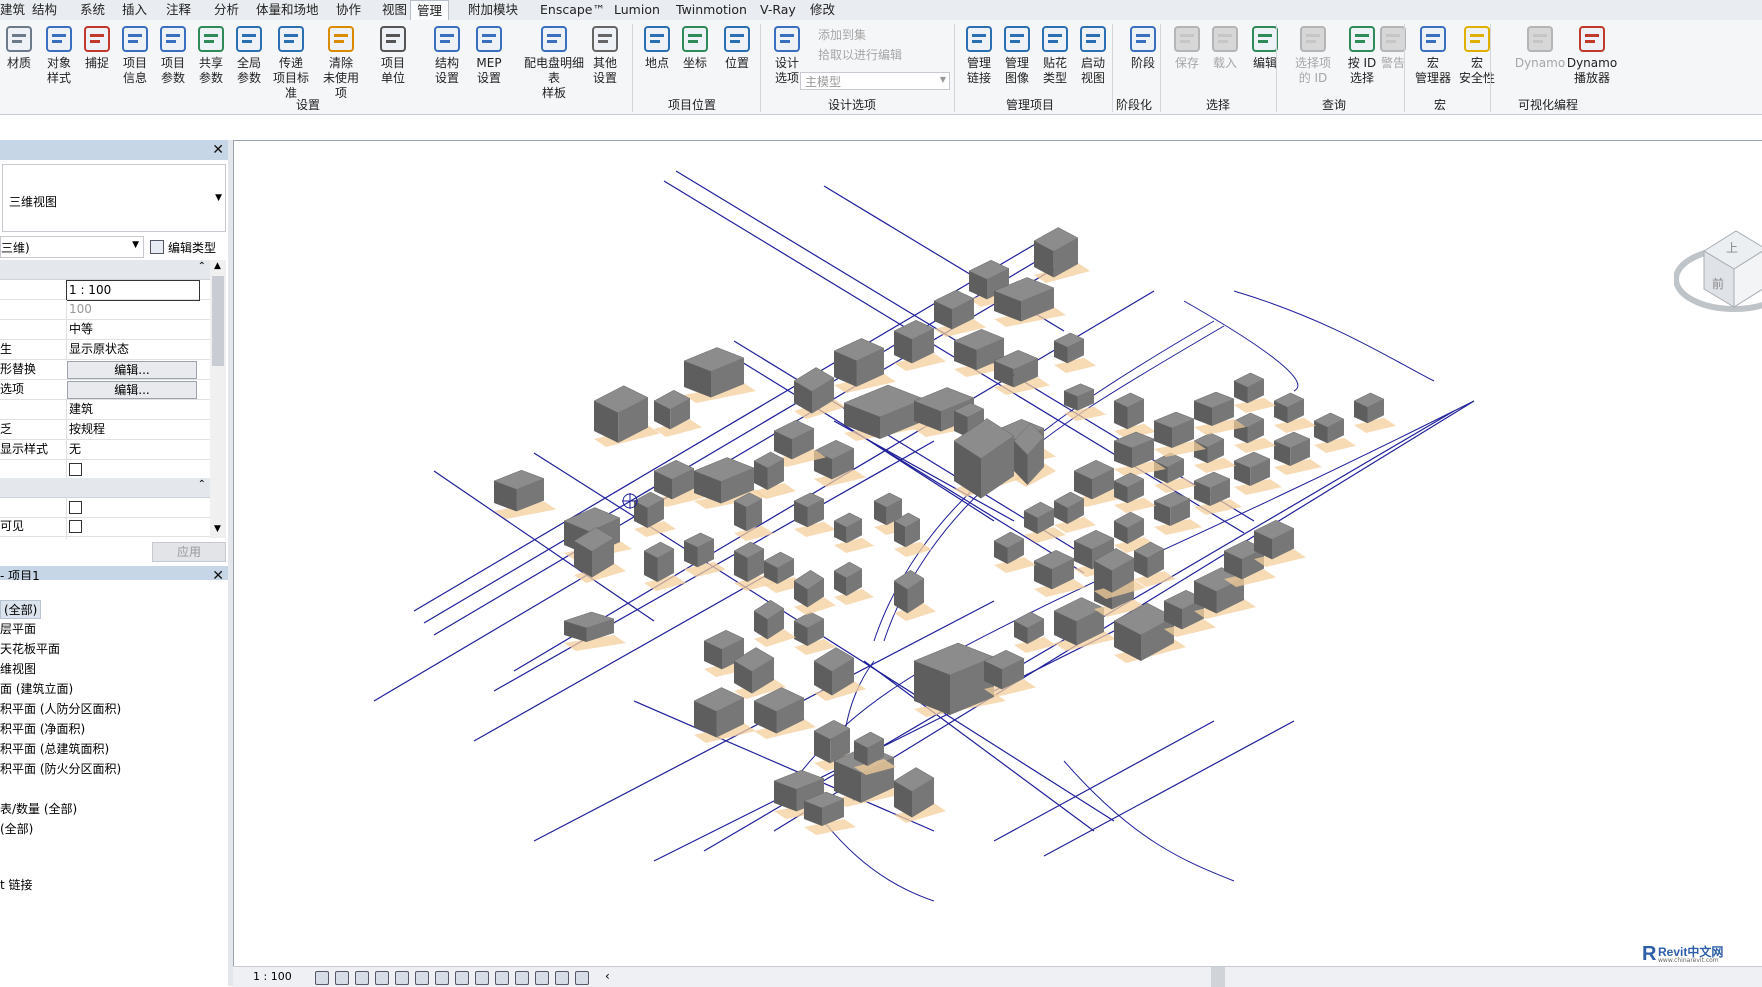 This screenshot has height=987, width=1762. Describe the element at coordinates (572, 10) in the screenshot. I see `menu-tab: Enscape™` at that location.